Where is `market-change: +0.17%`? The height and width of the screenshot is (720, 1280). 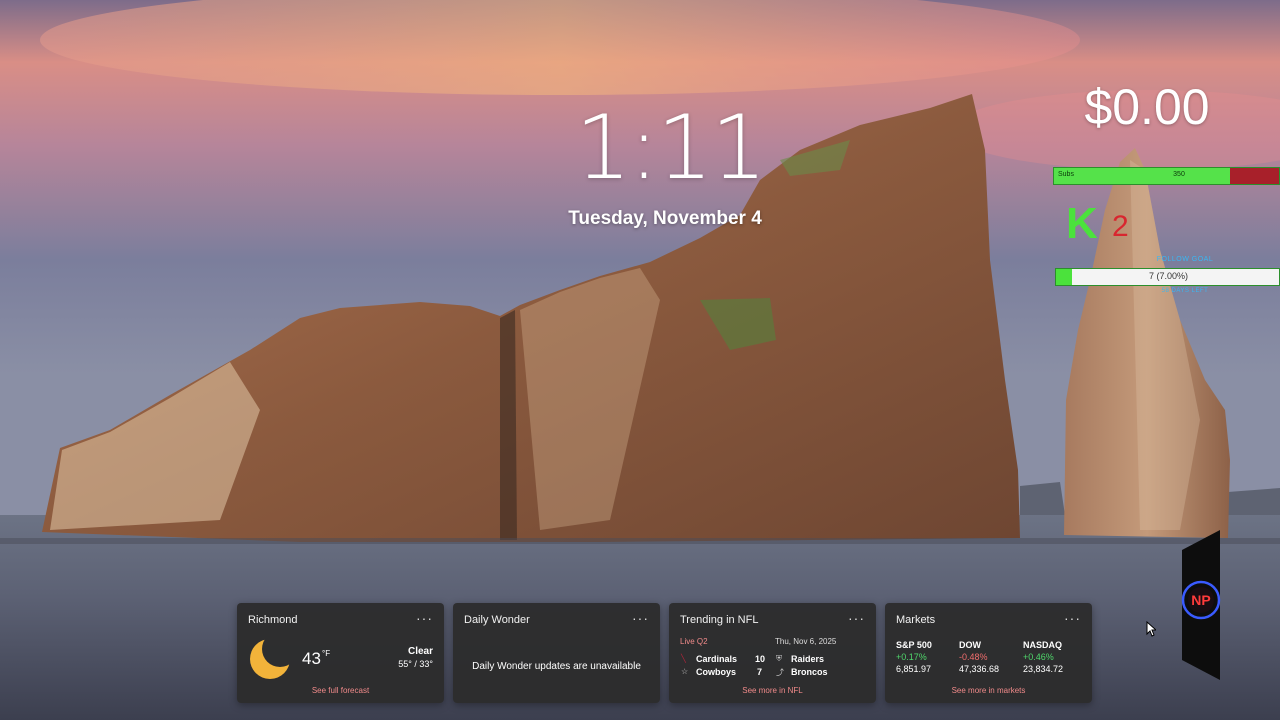
market-change: +0.17% is located at coordinates (911, 657).